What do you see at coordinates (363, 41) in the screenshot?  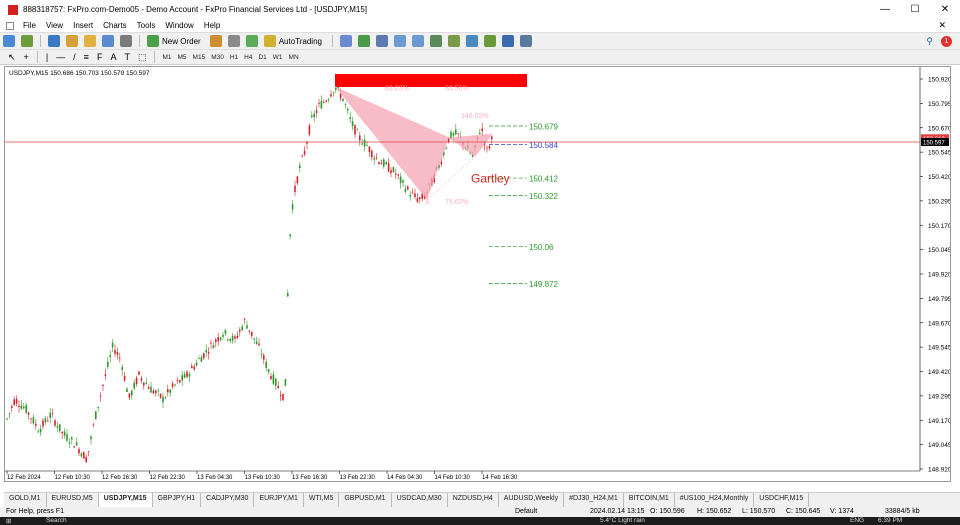 I see `candlesticks-icon` at bounding box center [363, 41].